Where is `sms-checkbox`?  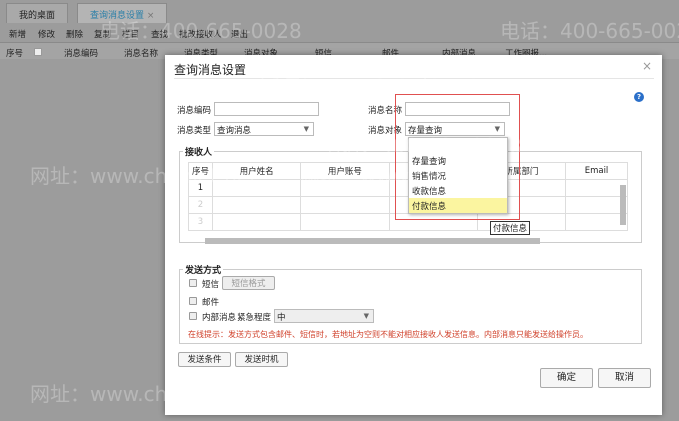 sms-checkbox is located at coordinates (193, 283).